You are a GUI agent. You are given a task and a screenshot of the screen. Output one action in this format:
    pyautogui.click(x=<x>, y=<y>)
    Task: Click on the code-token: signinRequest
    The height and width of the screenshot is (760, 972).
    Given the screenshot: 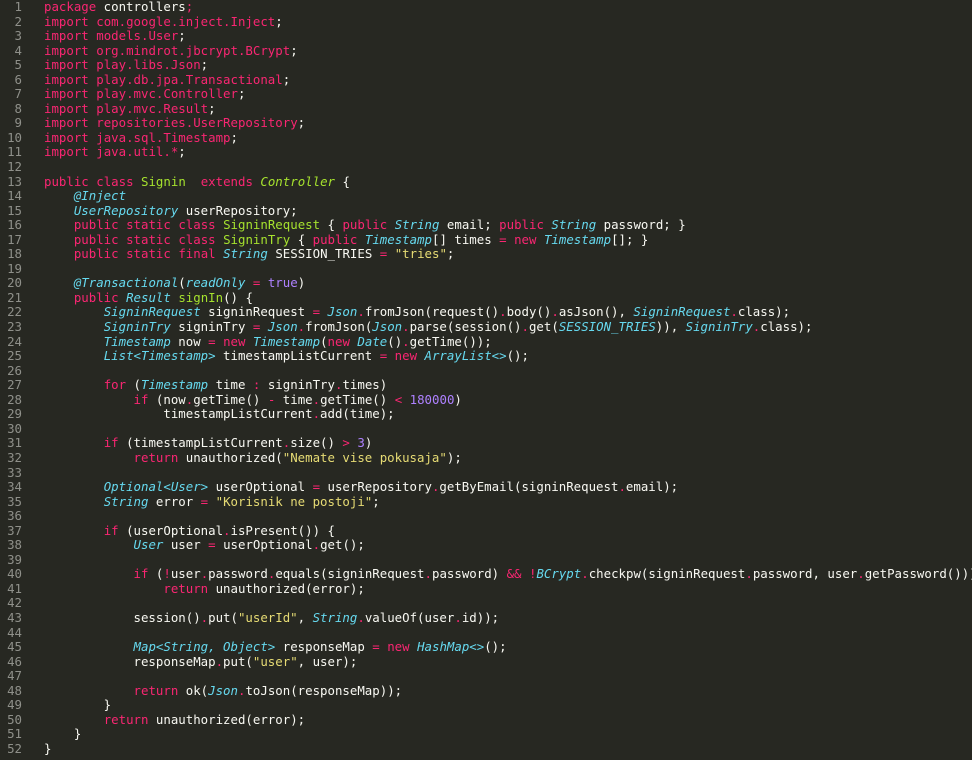 What is the action you would take?
    pyautogui.click(x=256, y=312)
    